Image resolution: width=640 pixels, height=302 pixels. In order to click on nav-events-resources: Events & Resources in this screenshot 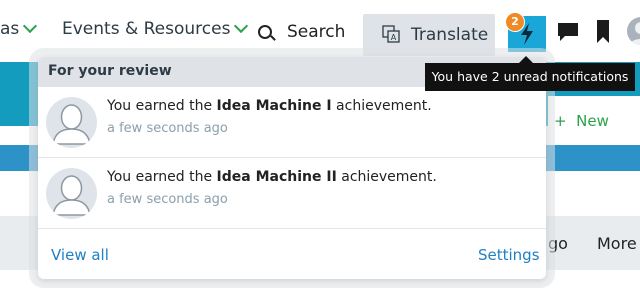, I will do `click(155, 28)`.